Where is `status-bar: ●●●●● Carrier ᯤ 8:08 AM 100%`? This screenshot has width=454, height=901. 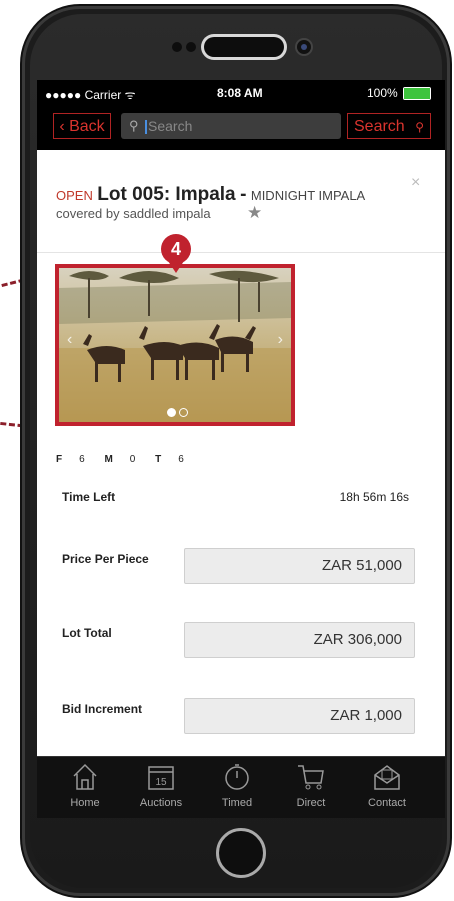 status-bar: ●●●●● Carrier ᯤ 8:08 AM 100% is located at coordinates (241, 93).